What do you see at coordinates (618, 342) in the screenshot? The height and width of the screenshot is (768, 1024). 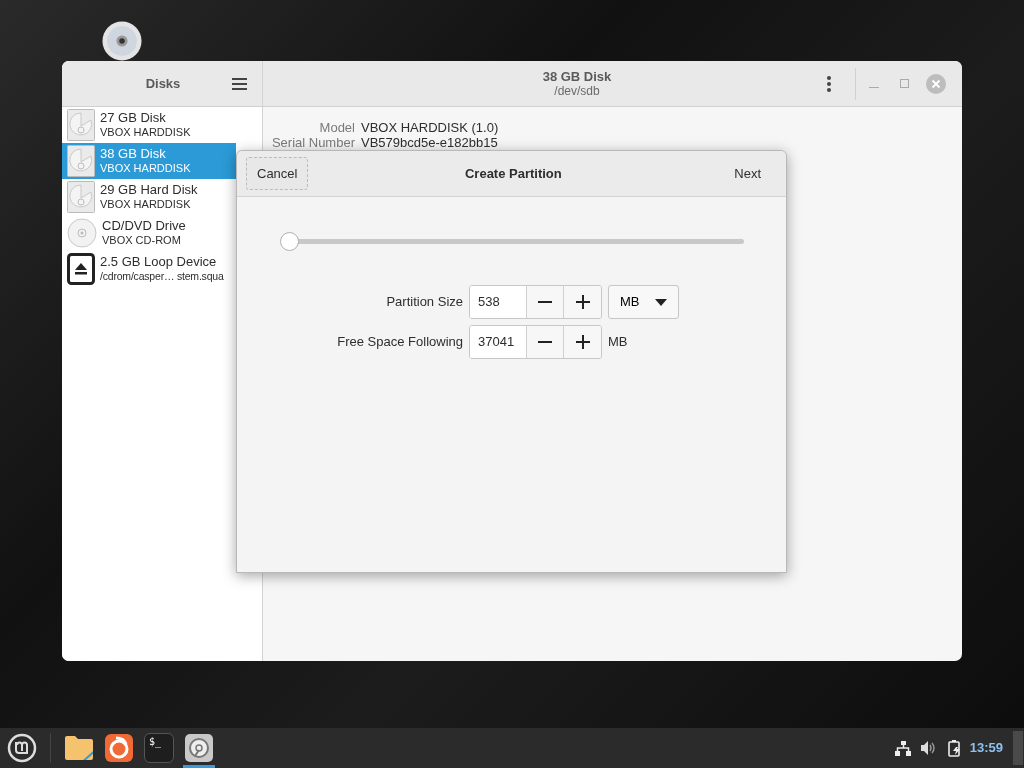 I see `unit-label: MB` at bounding box center [618, 342].